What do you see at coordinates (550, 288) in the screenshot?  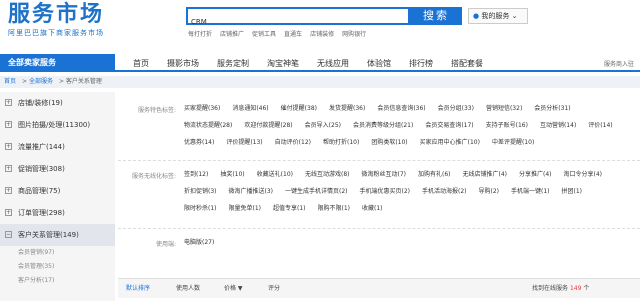 I see `result-count-prefix: 找到在线服务` at bounding box center [550, 288].